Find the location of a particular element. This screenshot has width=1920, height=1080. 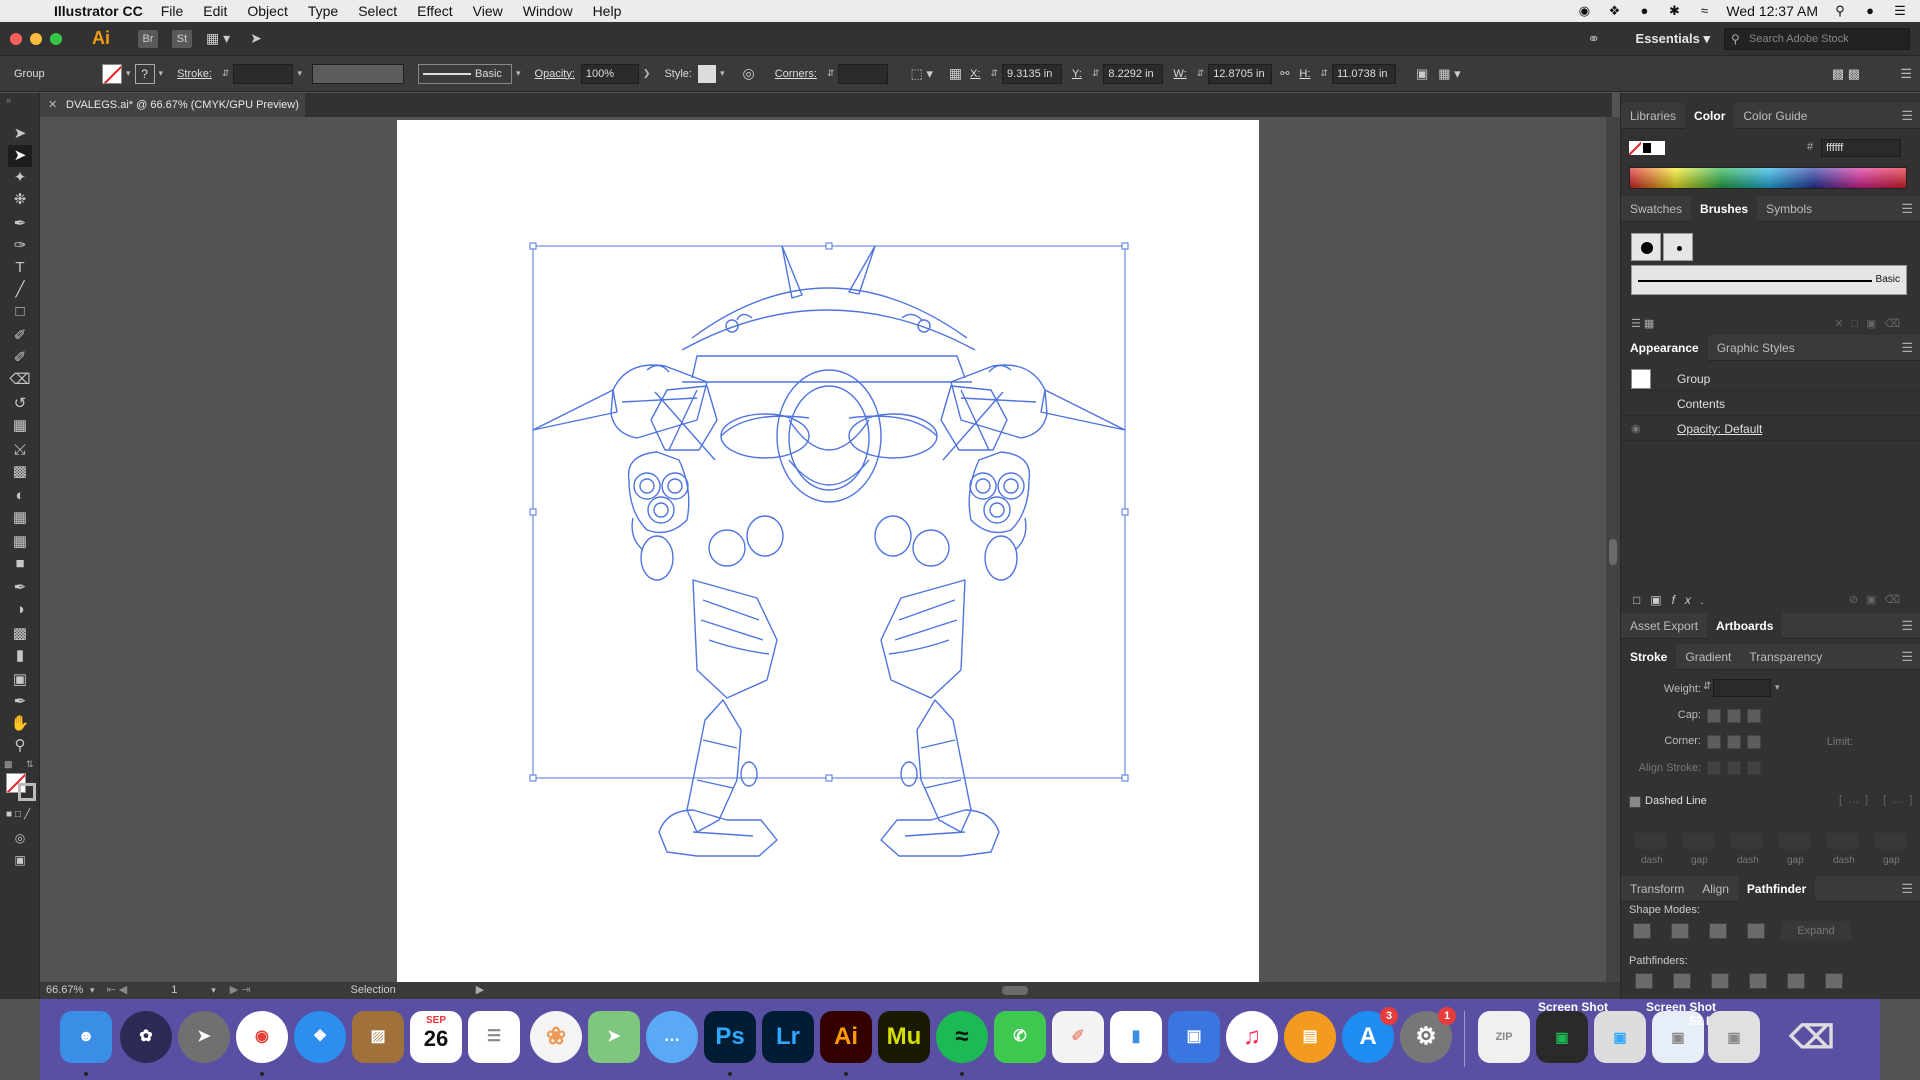

projecting-cap-icon is located at coordinates (1754, 716).